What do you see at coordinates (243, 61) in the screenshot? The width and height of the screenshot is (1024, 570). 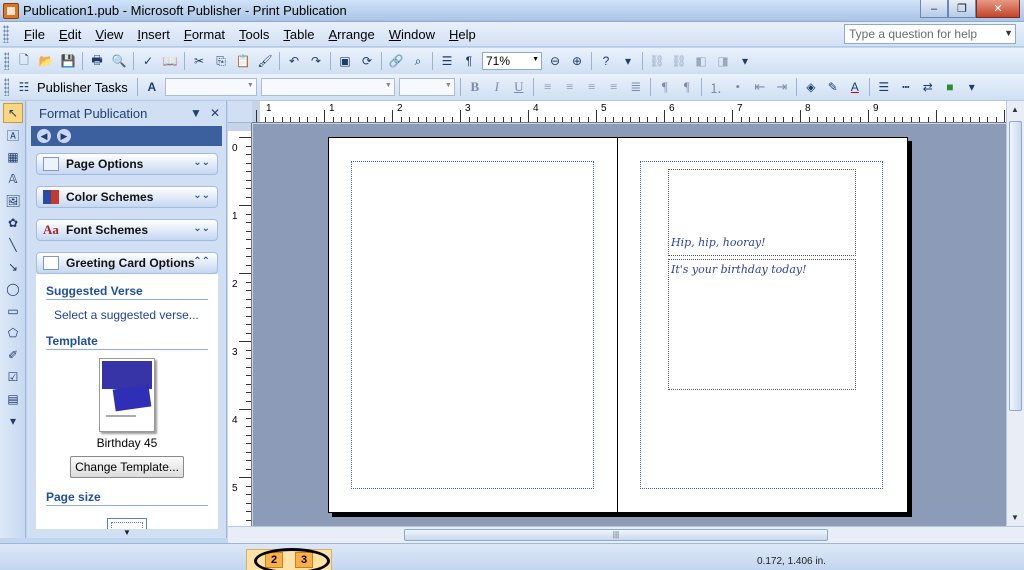 I see `paste-icon: 📋` at bounding box center [243, 61].